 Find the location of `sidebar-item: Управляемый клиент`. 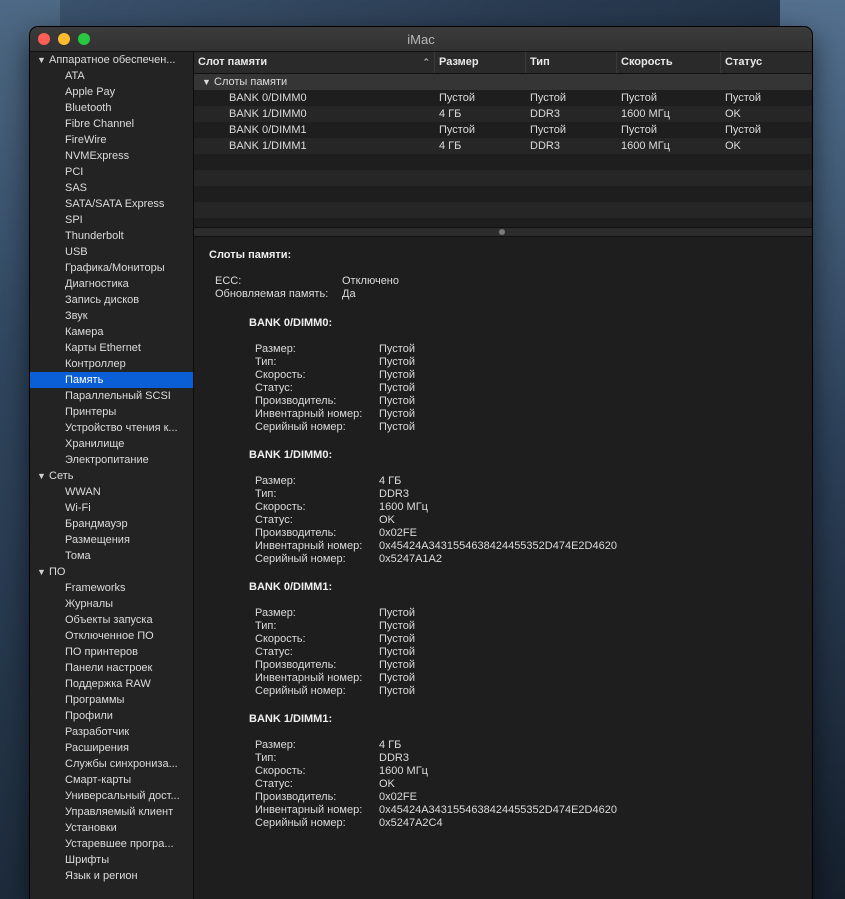

sidebar-item: Управляемый клиент is located at coordinates (111, 812).